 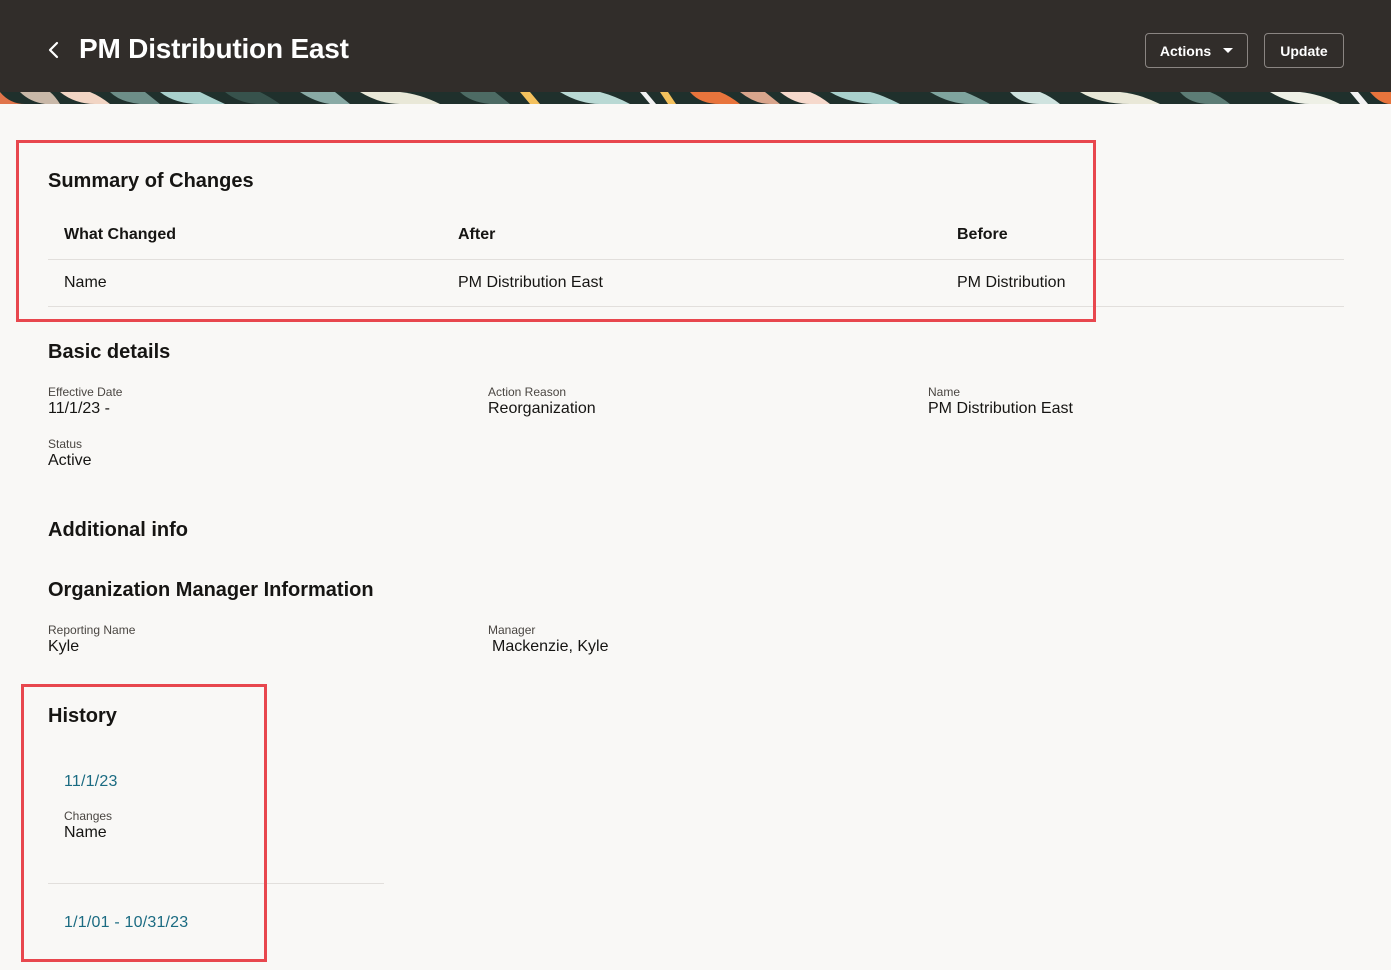 What do you see at coordinates (109, 352) in the screenshot?
I see `basic-details-heading: Basic details` at bounding box center [109, 352].